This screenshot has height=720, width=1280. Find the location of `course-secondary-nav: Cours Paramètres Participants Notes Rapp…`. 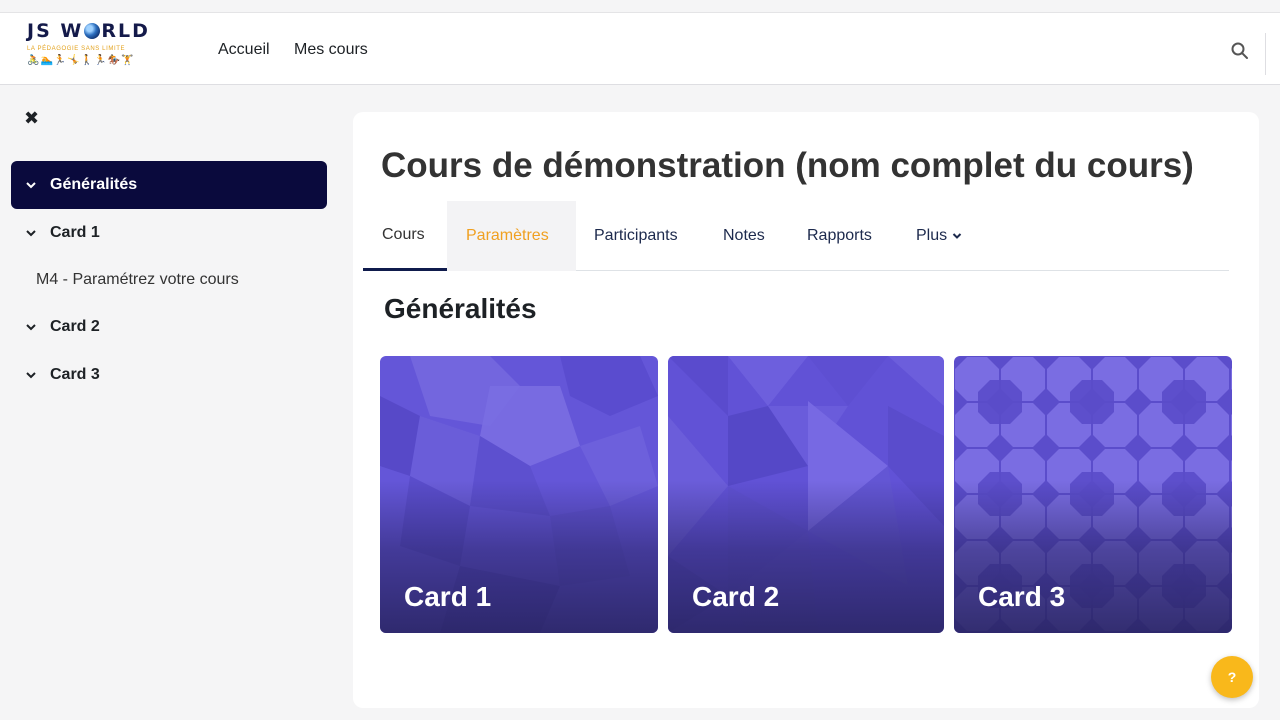

course-secondary-nav: Cours Paramètres Participants Notes Rapp… is located at coordinates (796, 236).